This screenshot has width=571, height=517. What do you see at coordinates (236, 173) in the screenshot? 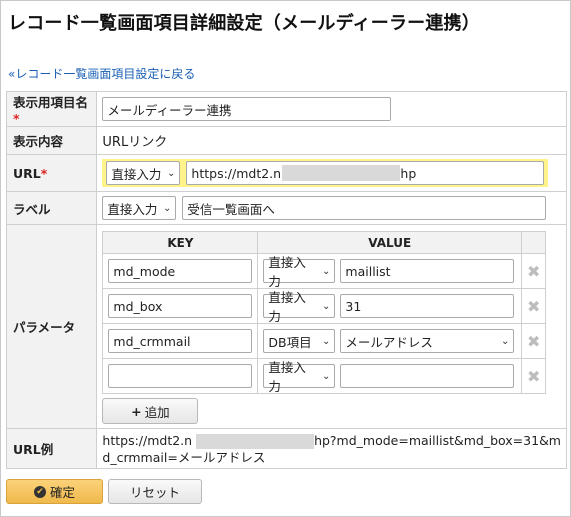
I see `url-value-prefix: https://mdt2.n` at bounding box center [236, 173].